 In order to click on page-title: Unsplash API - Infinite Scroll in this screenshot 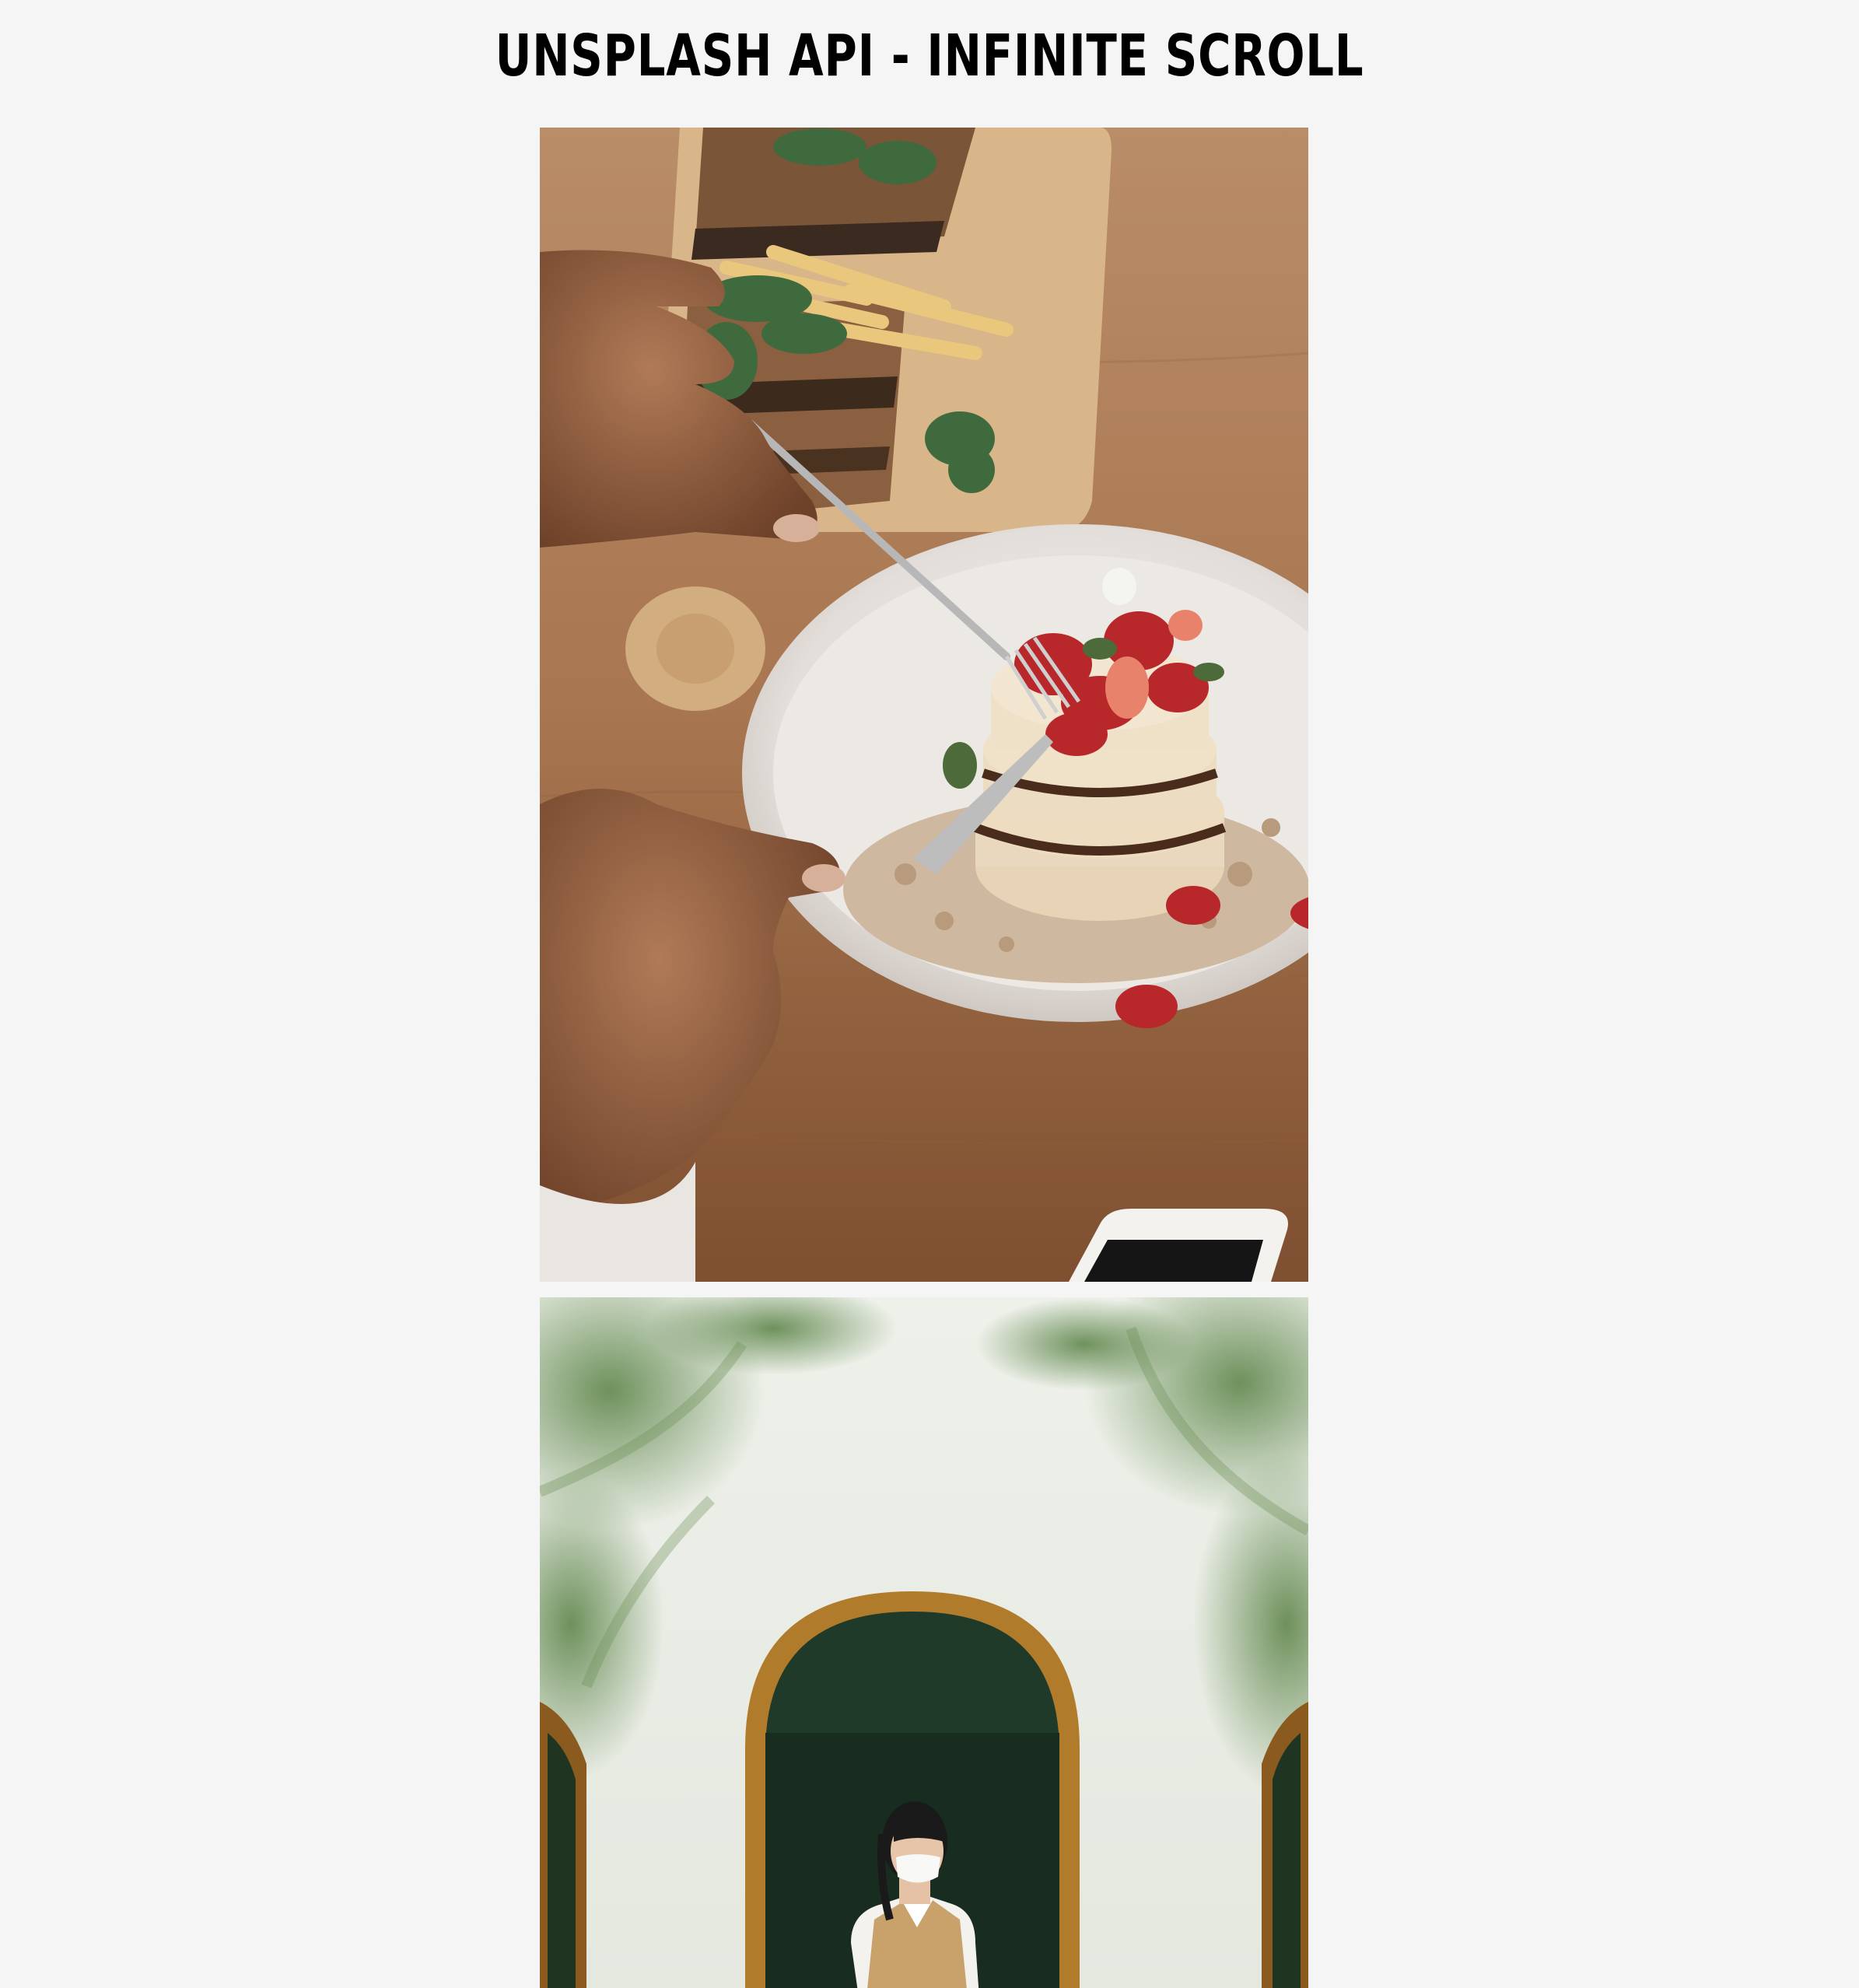, I will do `click(929, 56)`.